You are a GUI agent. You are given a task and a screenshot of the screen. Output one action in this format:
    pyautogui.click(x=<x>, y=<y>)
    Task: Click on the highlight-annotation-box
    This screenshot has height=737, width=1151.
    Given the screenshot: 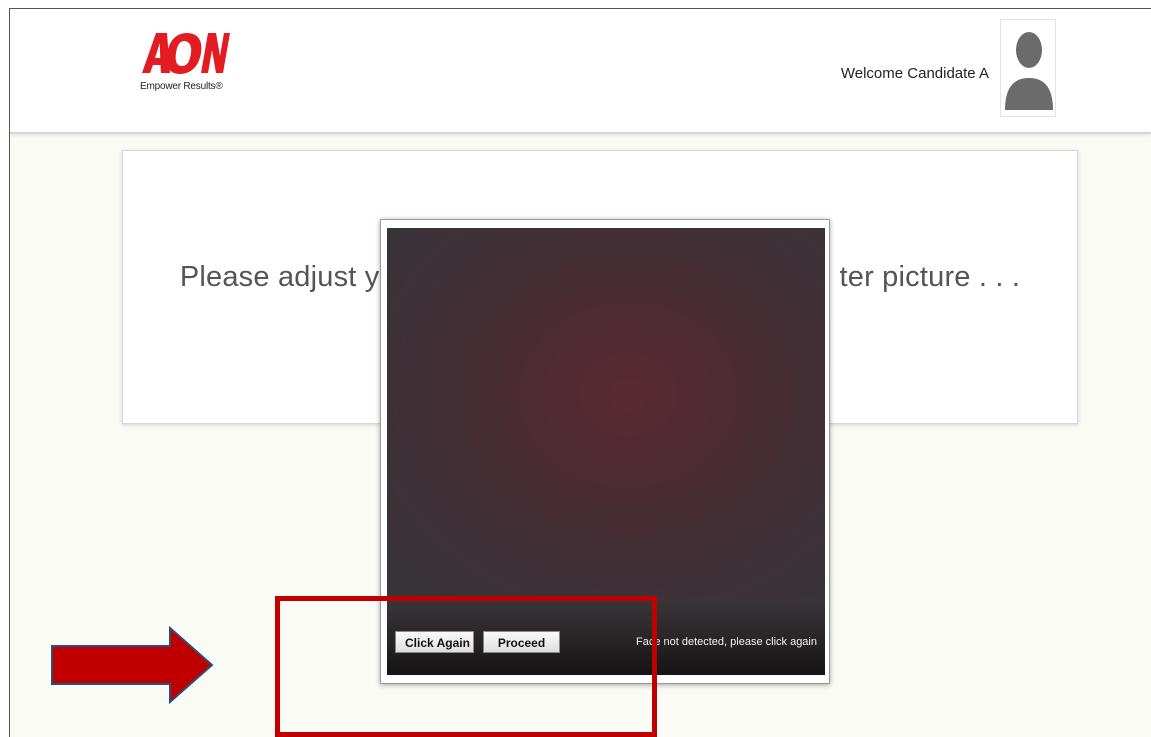 What is the action you would take?
    pyautogui.click(x=466, y=666)
    